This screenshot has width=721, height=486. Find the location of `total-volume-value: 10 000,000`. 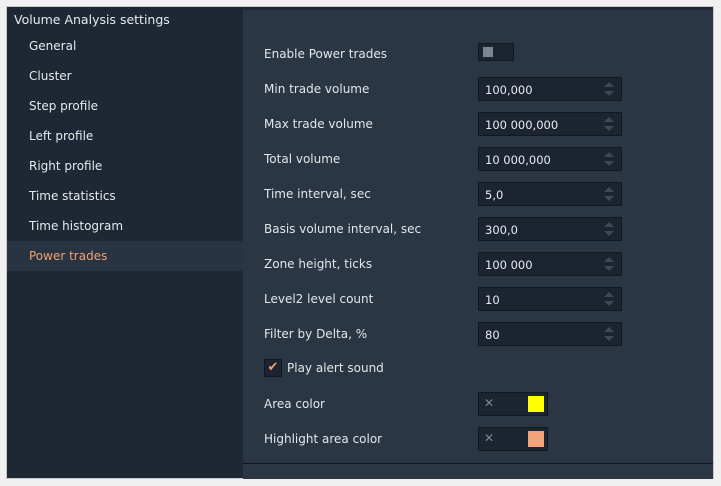

total-volume-value: 10 000,000 is located at coordinates (518, 160).